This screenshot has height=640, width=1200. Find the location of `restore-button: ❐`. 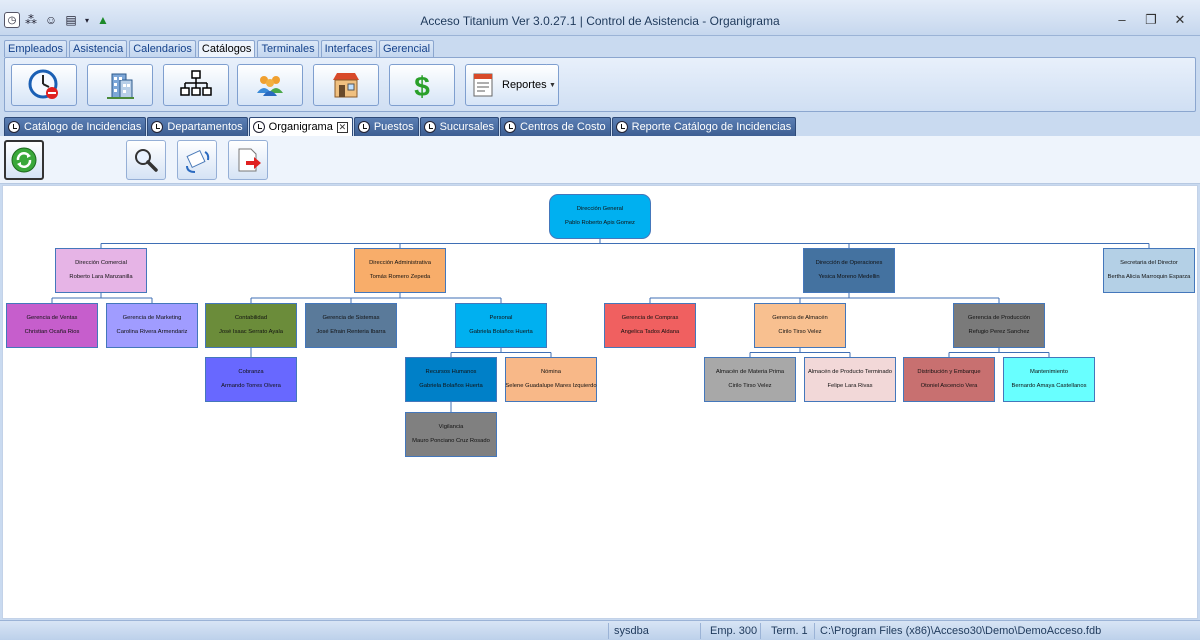

restore-button: ❐ is located at coordinates (1151, 20).